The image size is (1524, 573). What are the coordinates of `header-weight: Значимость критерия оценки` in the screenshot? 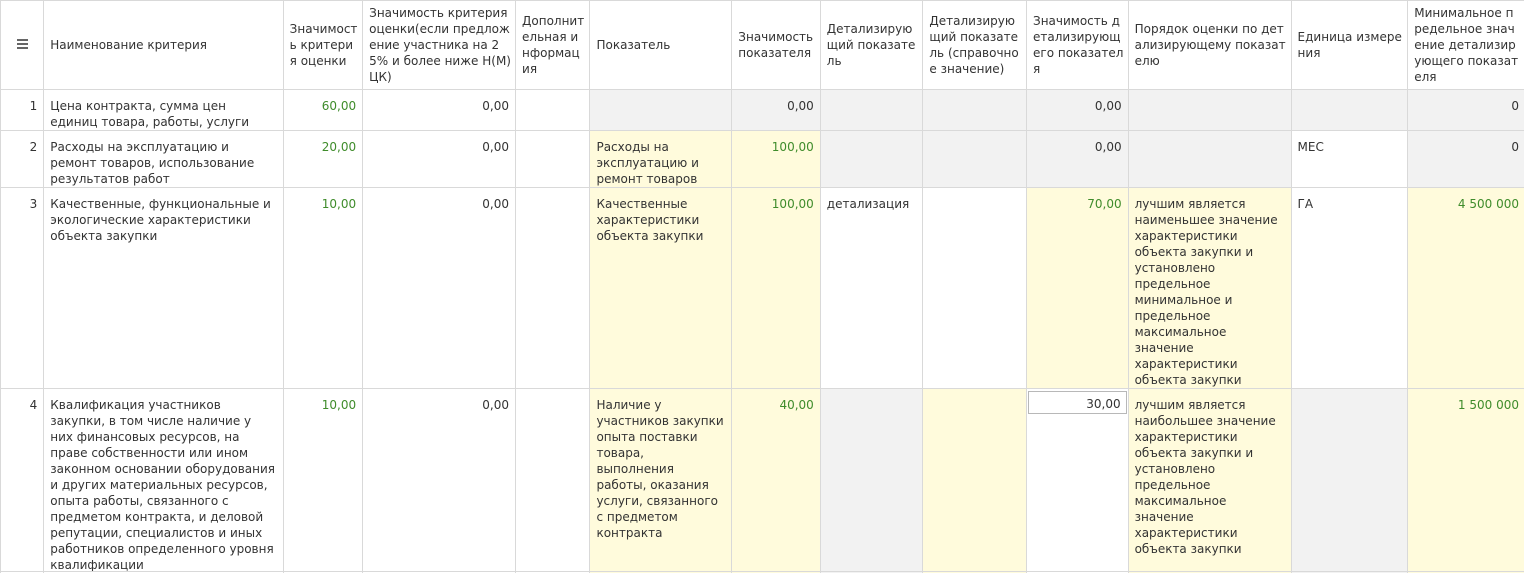 It's located at (323, 45).